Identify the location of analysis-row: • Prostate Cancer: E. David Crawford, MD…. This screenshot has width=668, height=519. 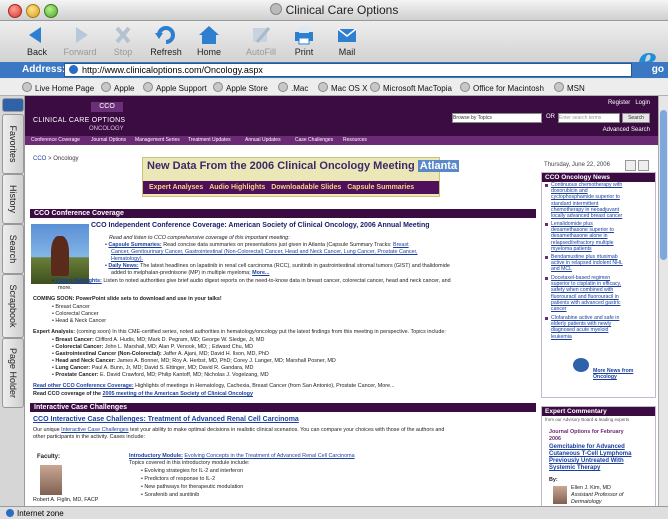
(160, 375).